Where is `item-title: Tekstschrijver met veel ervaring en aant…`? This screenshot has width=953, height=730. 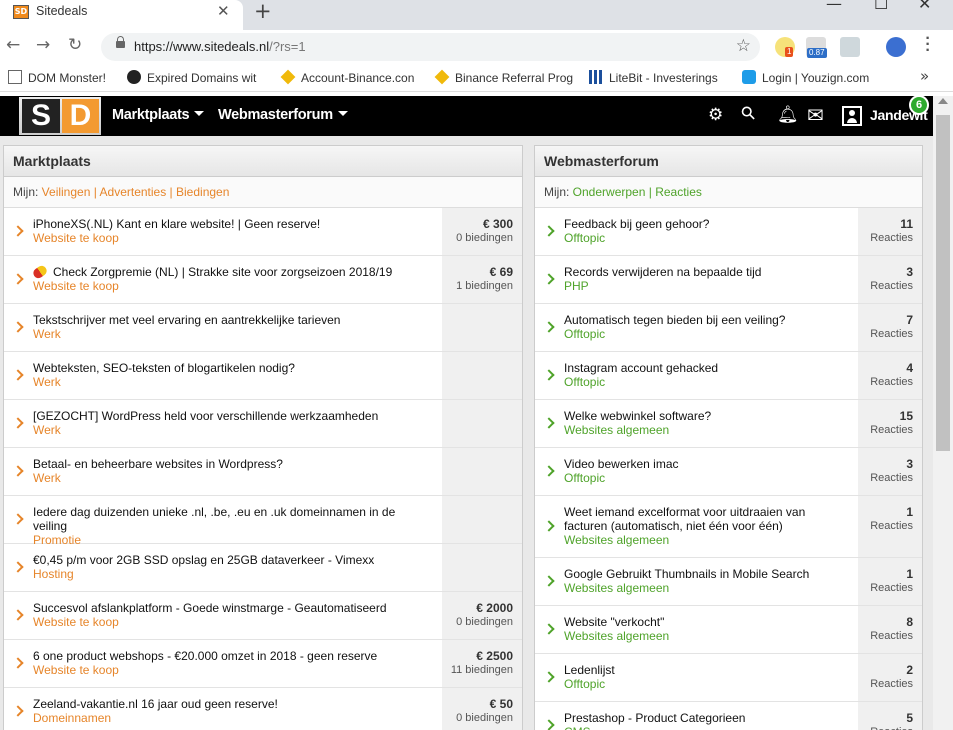
item-title: Tekstschrijver met veel ervaring en aant… is located at coordinates (232, 320).